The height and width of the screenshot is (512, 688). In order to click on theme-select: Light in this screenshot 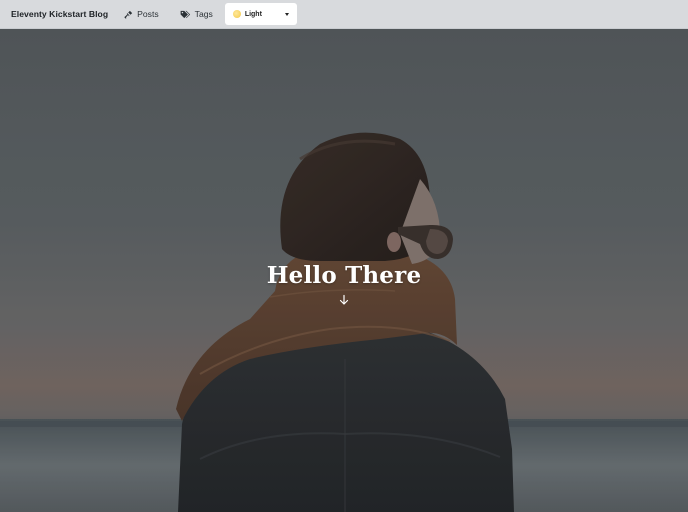, I will do `click(260, 14)`.